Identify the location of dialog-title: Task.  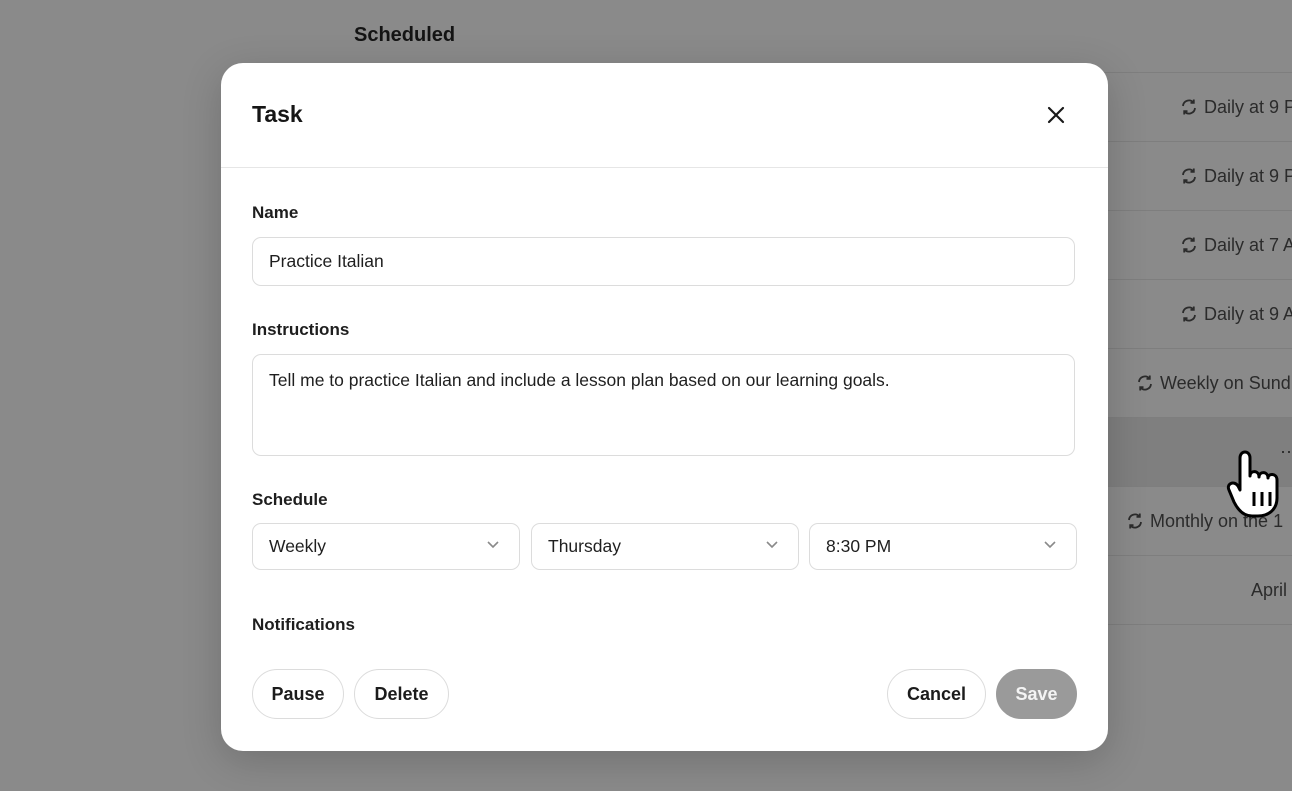
(277, 114).